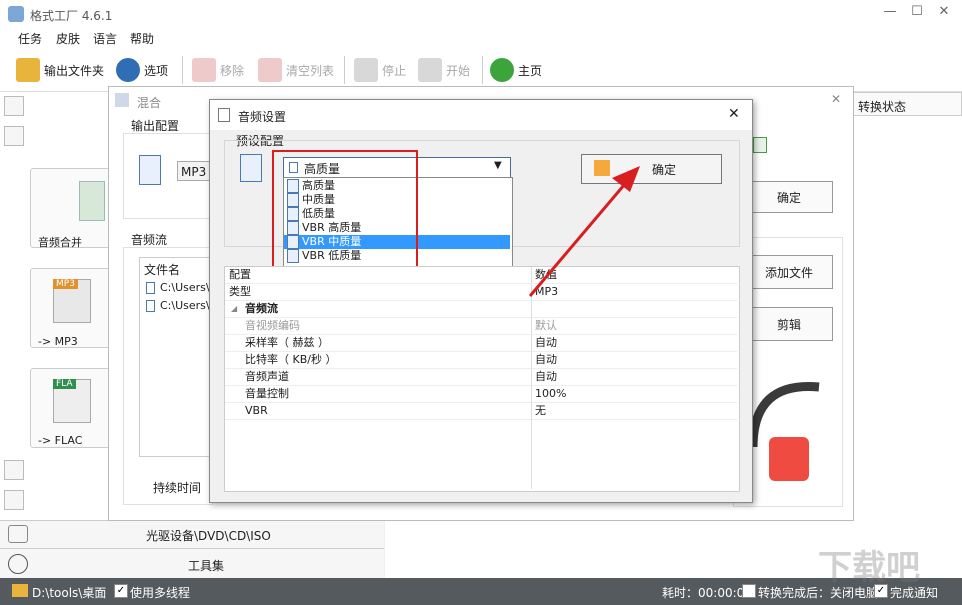  I want to click on elapsed-time: 耗时：00:00:00, so click(707, 593).